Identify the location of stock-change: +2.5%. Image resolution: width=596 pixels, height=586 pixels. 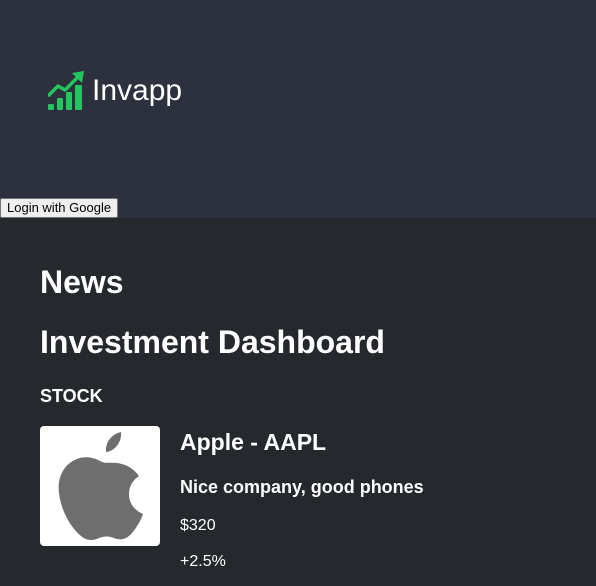
(203, 561).